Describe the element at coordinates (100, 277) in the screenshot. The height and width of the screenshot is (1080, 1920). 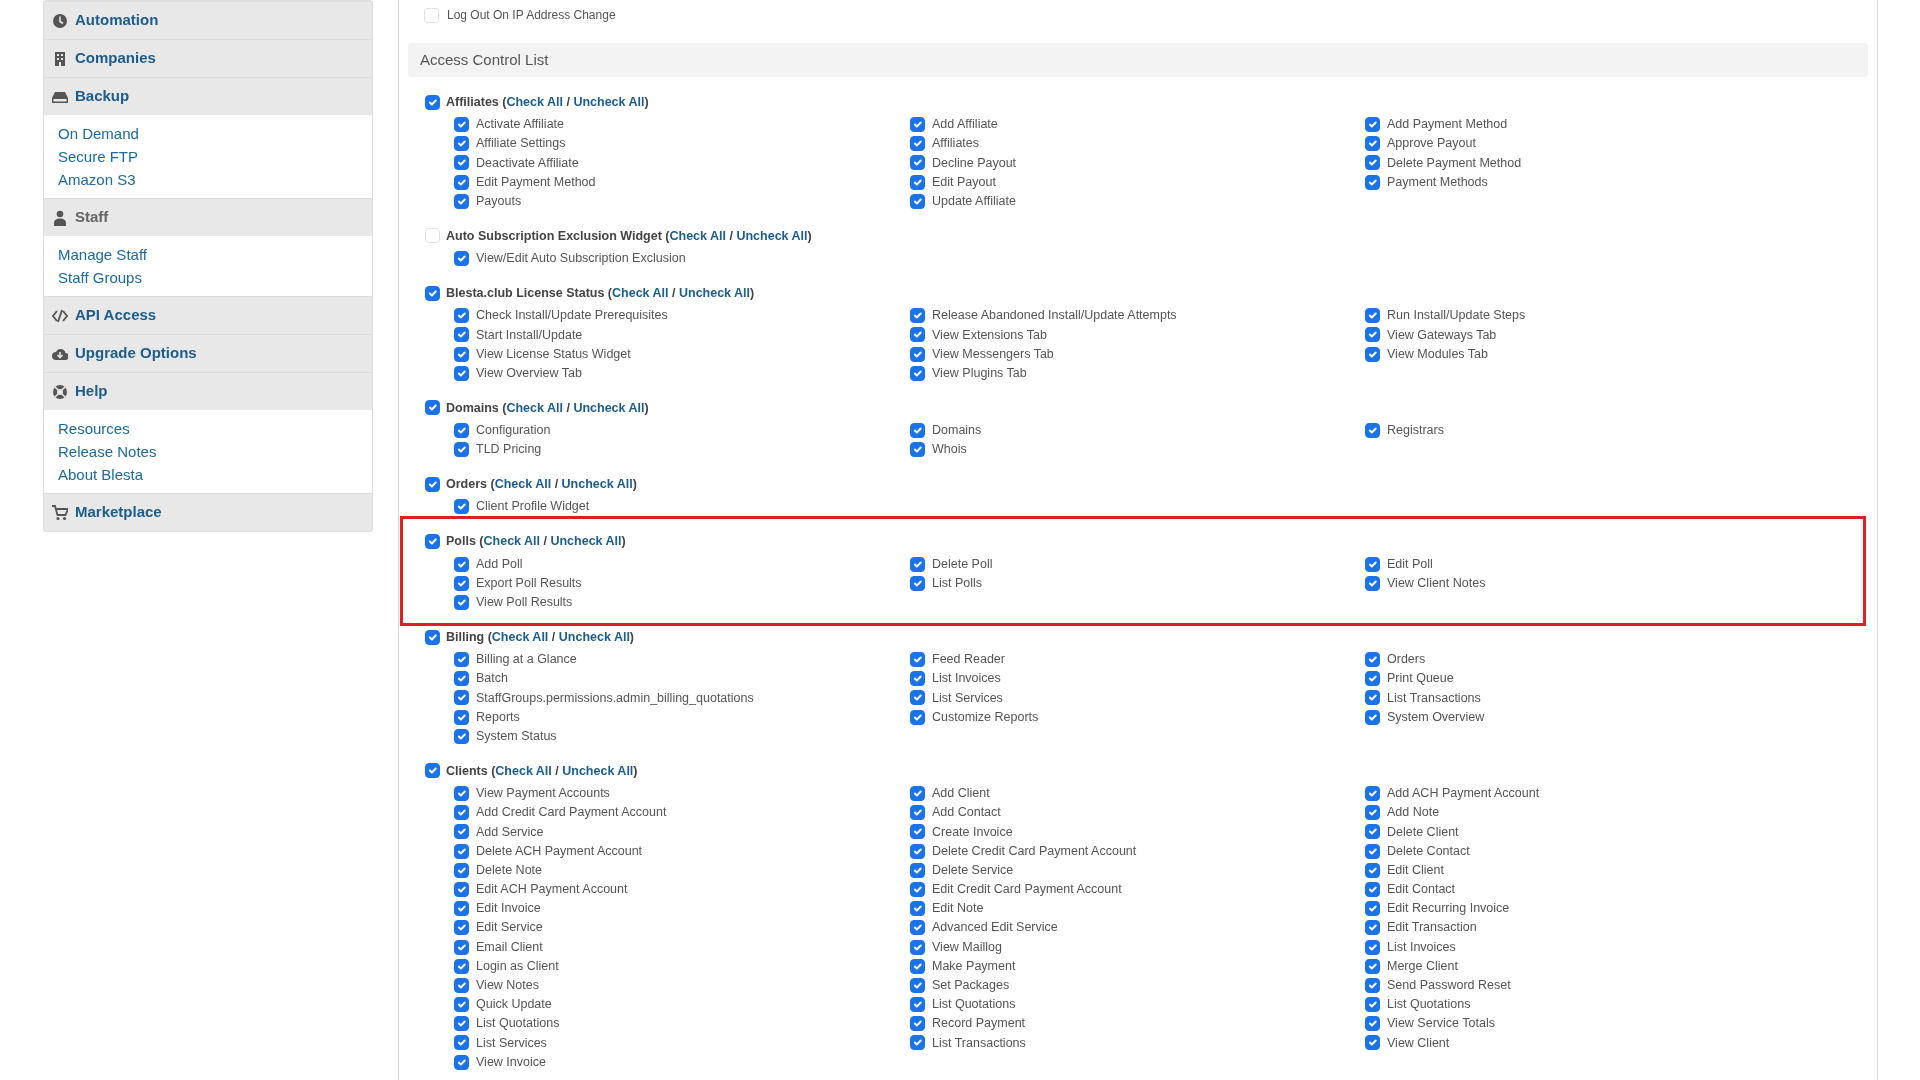
I see `sidebar-link: Staff Groups` at that location.